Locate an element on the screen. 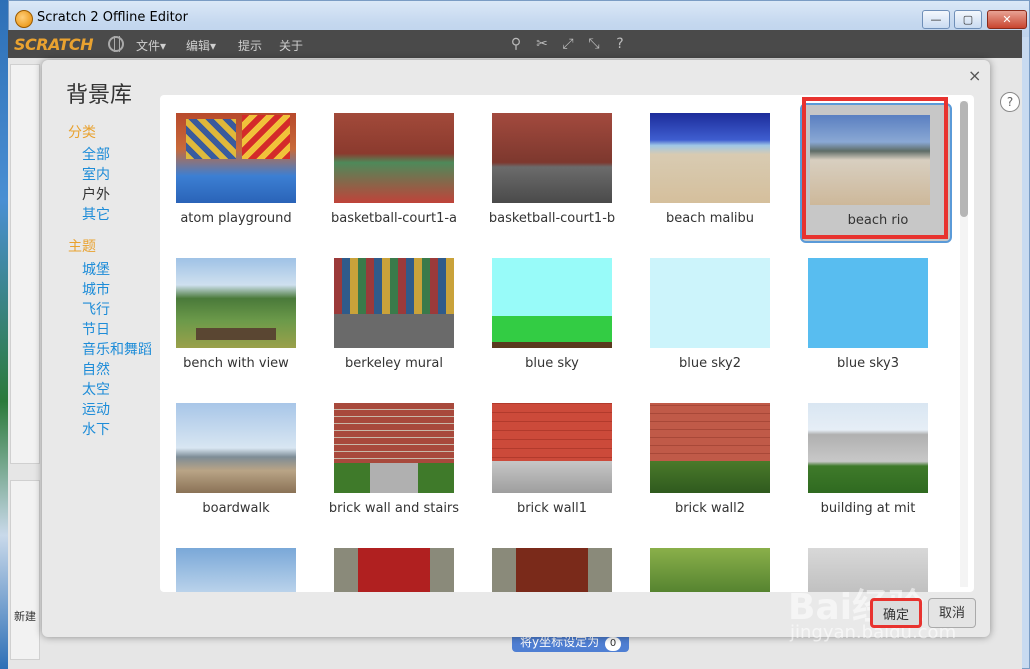 Image resolution: width=1030 pixels, height=669 pixels. backdrop-tile: berkeley mural is located at coordinates (394, 310).